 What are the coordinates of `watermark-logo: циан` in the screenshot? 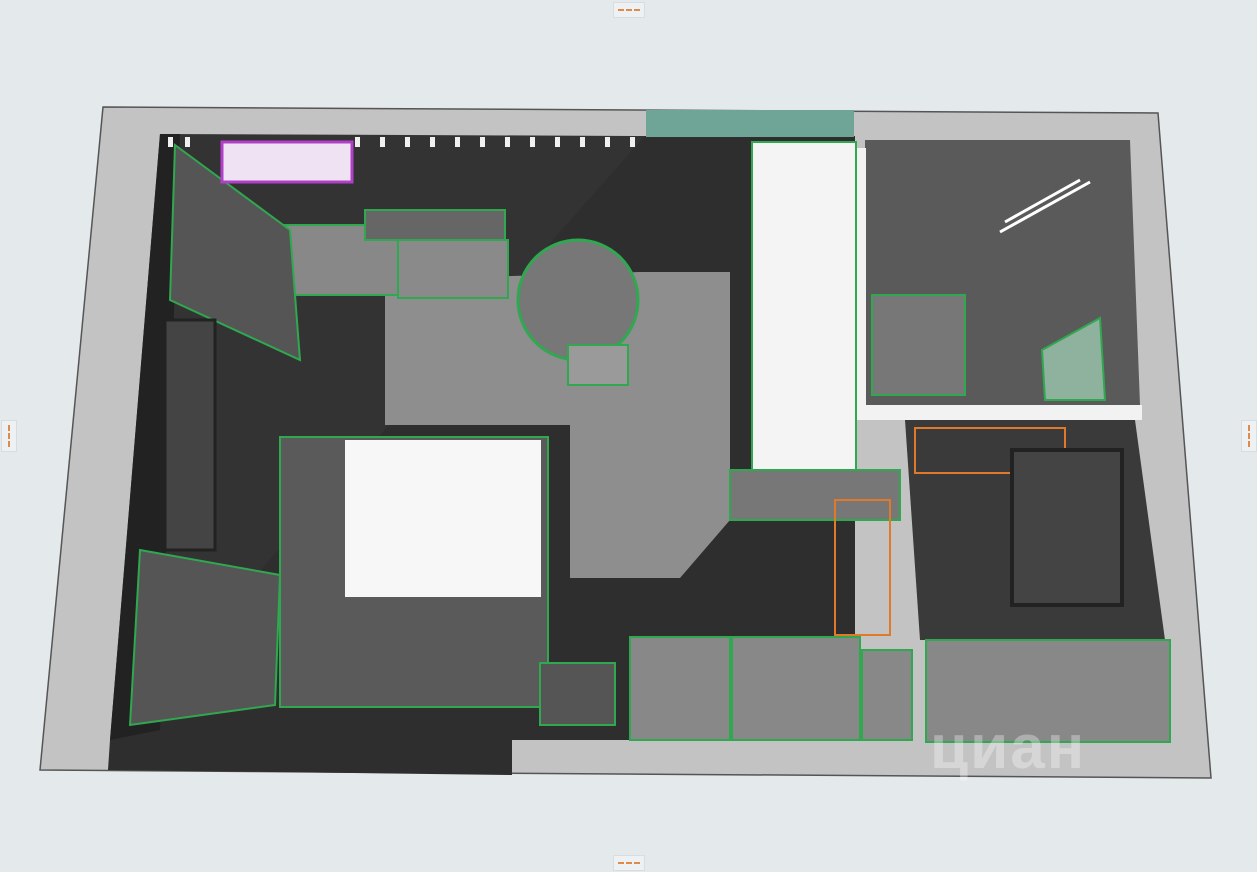 It's located at (1008, 747).